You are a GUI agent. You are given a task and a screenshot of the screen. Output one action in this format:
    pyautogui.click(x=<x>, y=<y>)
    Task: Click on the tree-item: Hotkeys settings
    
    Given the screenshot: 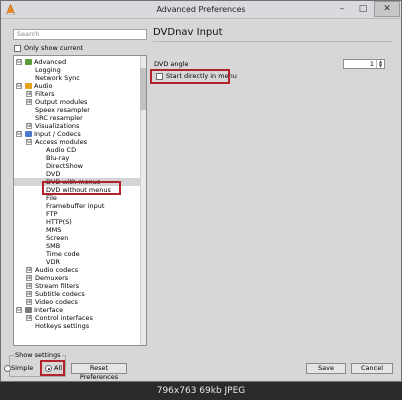 What is the action you would take?
    pyautogui.click(x=77, y=326)
    